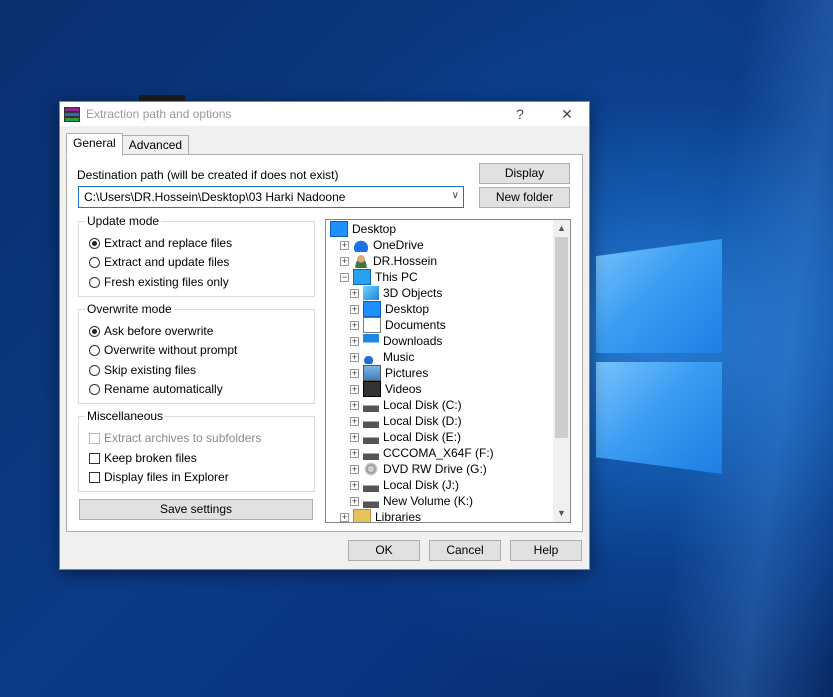 This screenshot has height=697, width=833. Describe the element at coordinates (455, 195) in the screenshot. I see `chevron-down-icon: ∨` at that location.